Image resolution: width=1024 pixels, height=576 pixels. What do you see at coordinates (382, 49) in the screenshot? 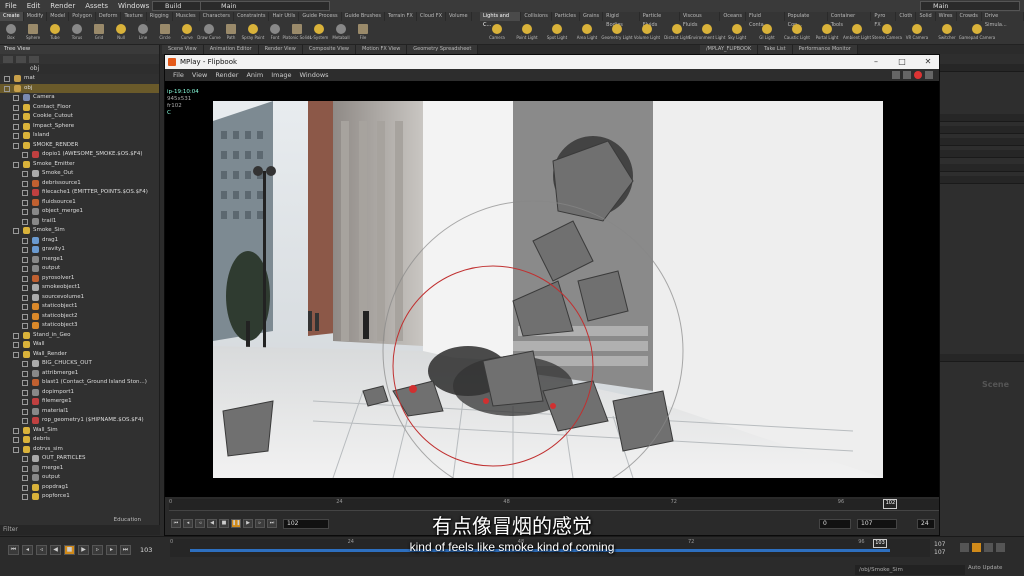
I see `pane-tab: Motion FX View` at bounding box center [382, 49].